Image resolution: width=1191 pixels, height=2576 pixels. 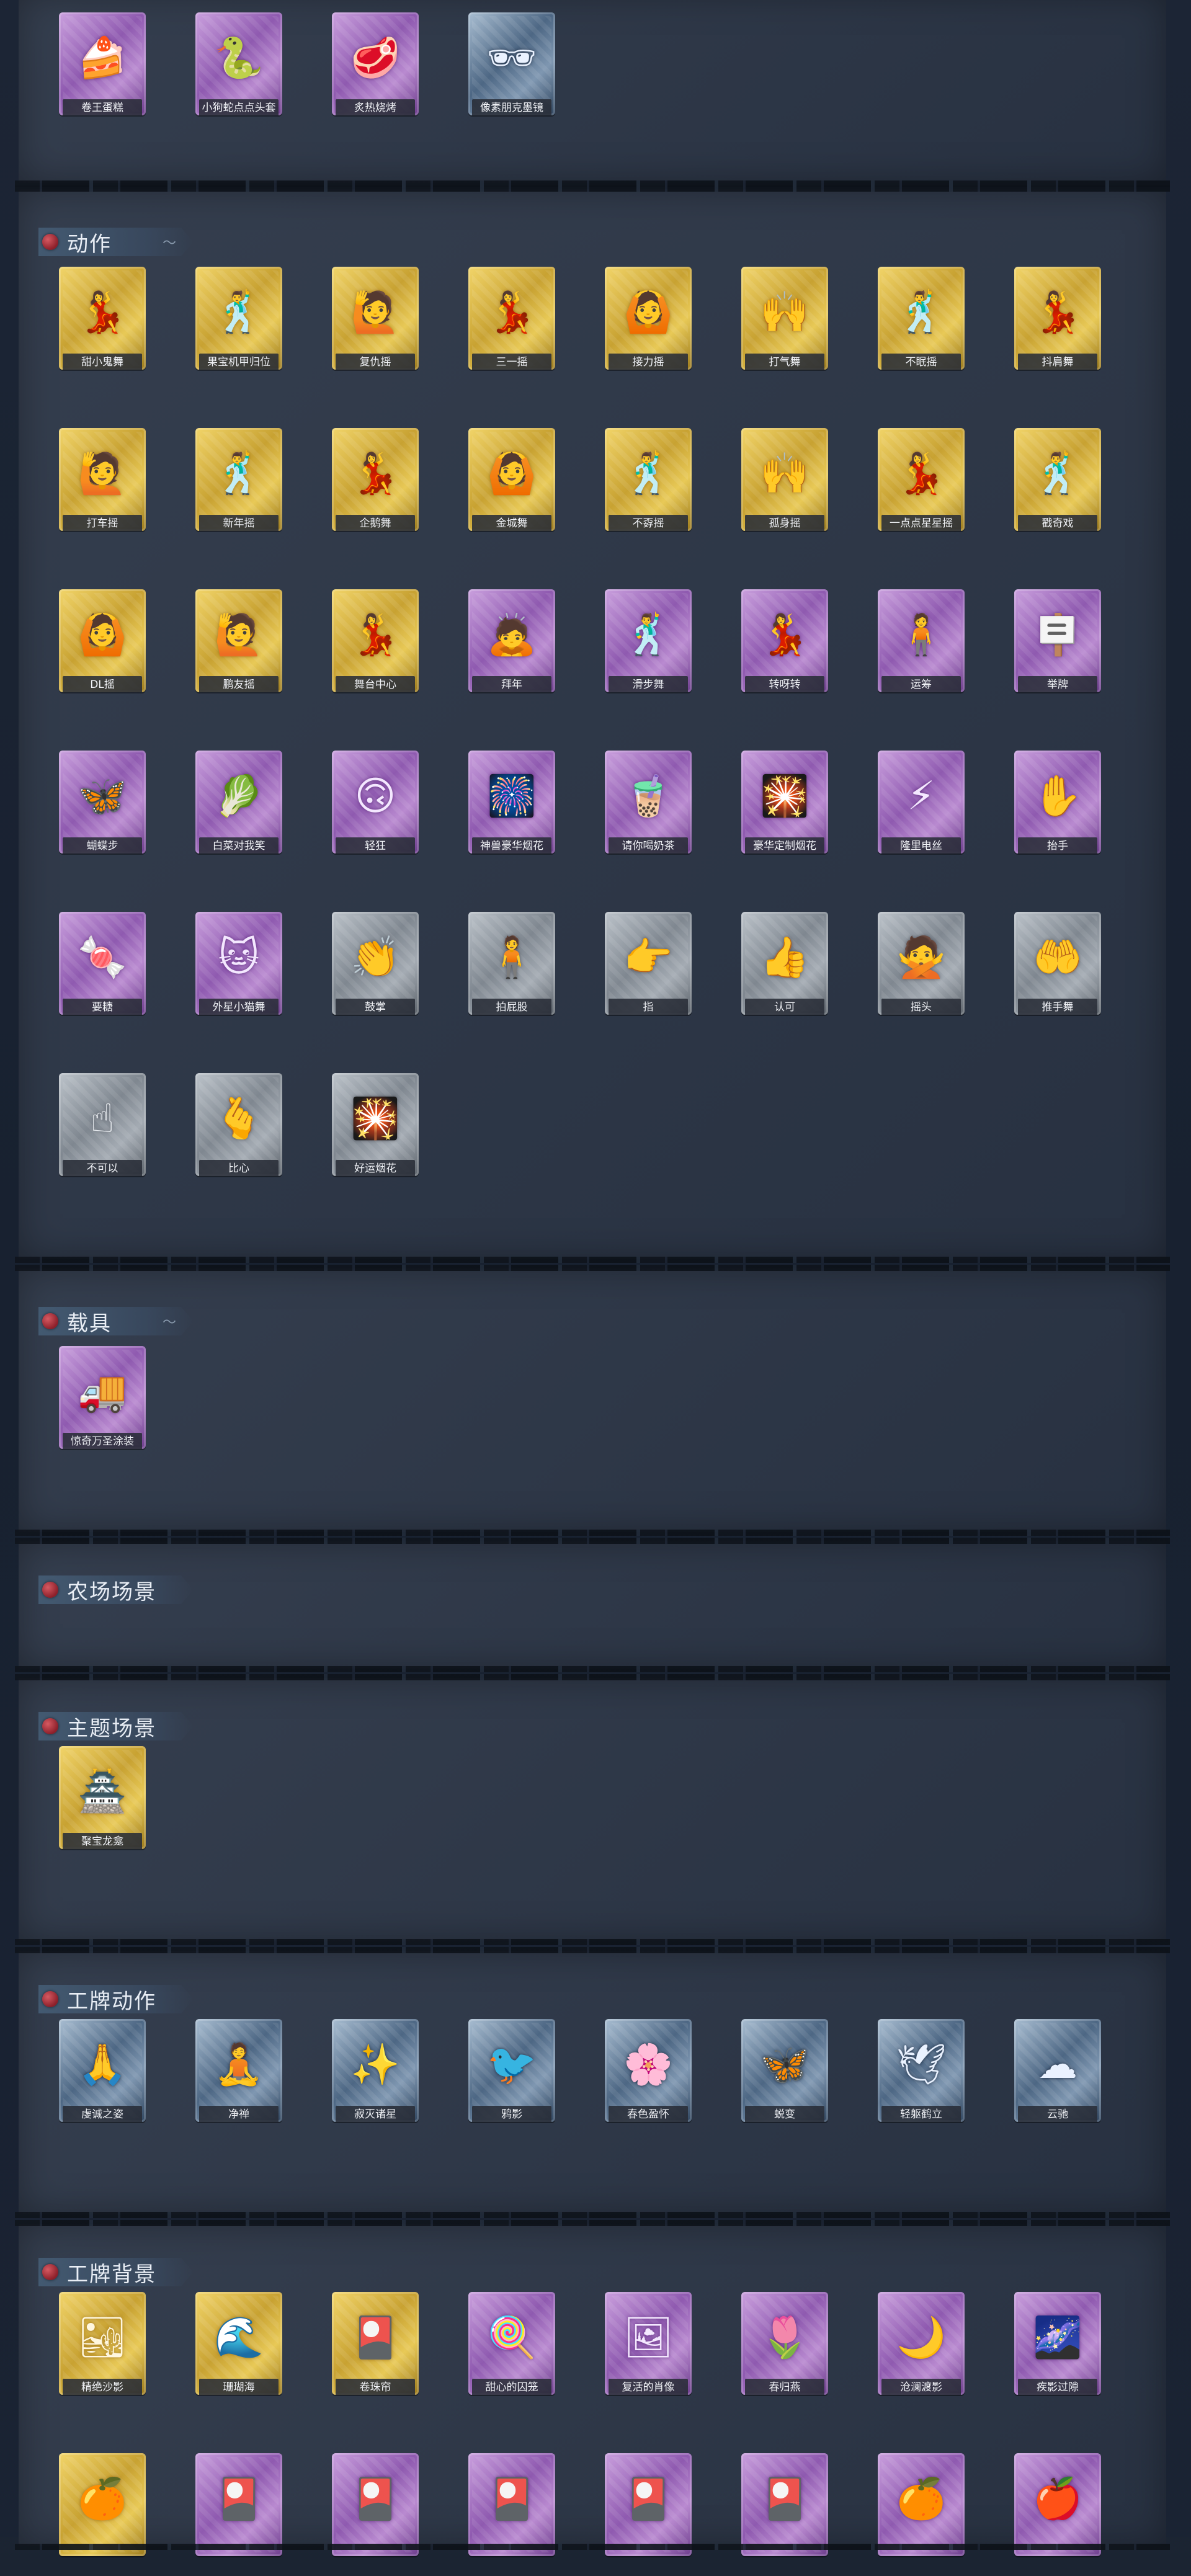 What do you see at coordinates (784, 318) in the screenshot?
I see `item-card: 🙌 打气舞` at bounding box center [784, 318].